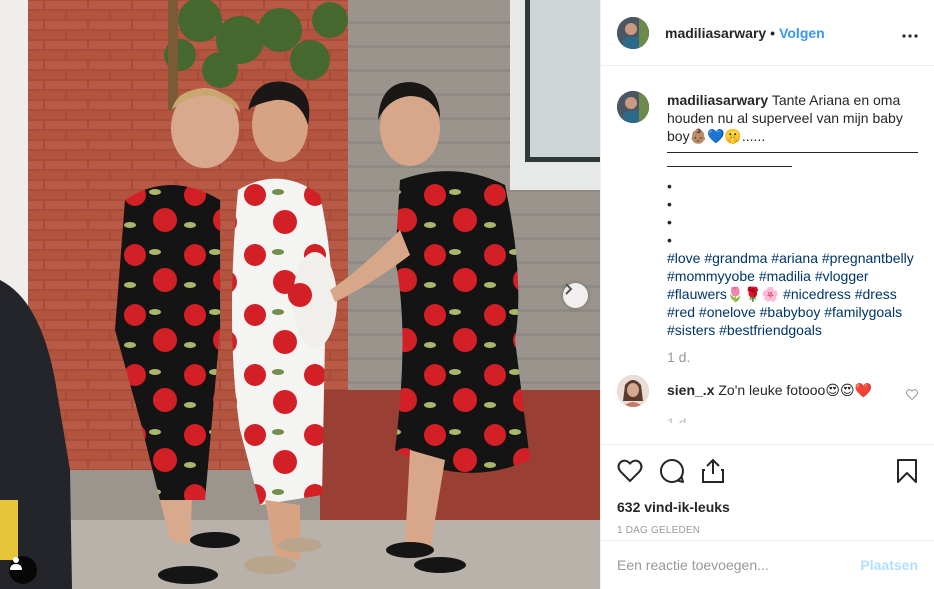 The height and width of the screenshot is (589, 934). What do you see at coordinates (16, 563) in the screenshot?
I see `person-icon` at bounding box center [16, 563].